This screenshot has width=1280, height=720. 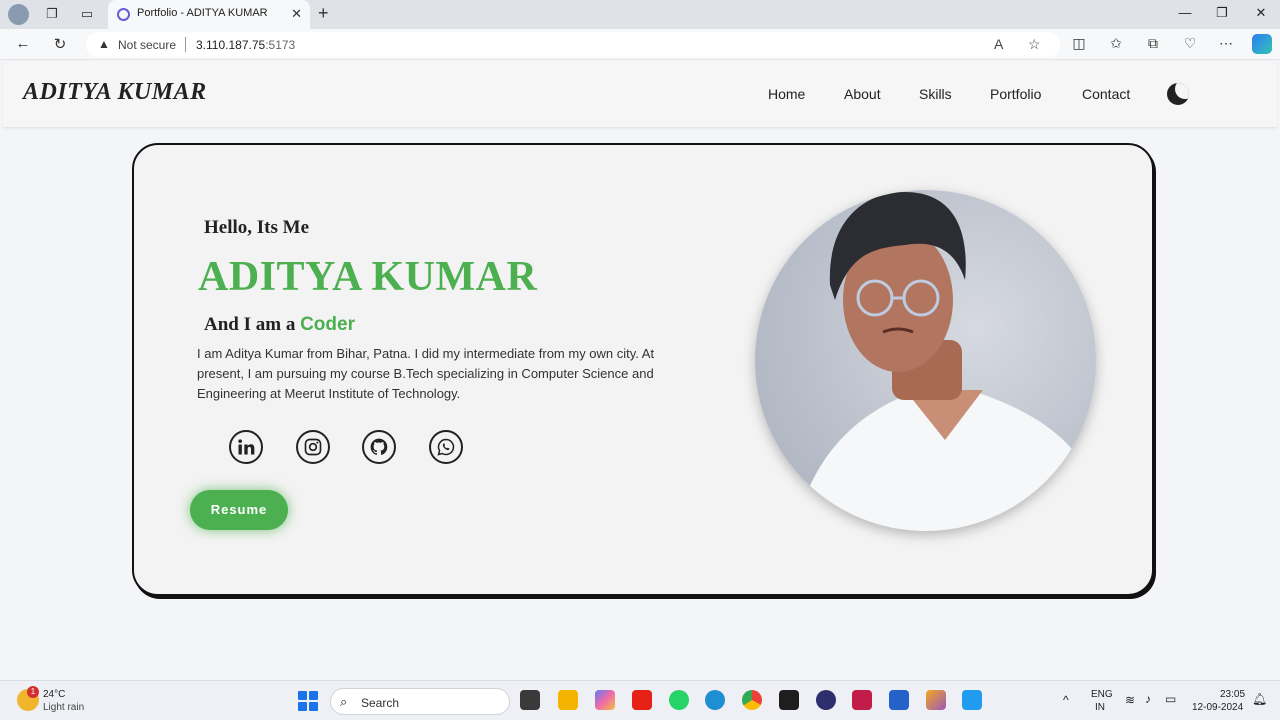 I want to click on browser-essentials-icon: ♡, so click(x=1190, y=43).